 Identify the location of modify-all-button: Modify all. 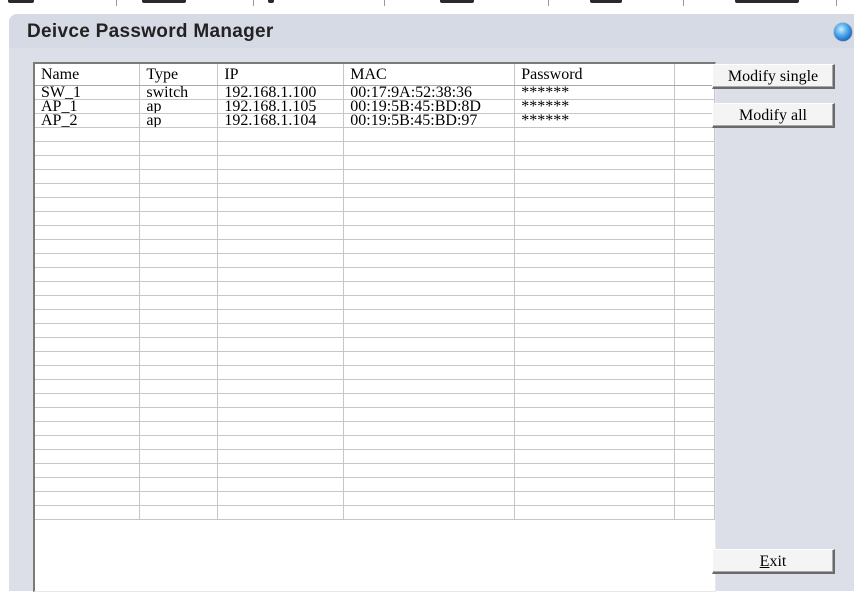
(773, 115).